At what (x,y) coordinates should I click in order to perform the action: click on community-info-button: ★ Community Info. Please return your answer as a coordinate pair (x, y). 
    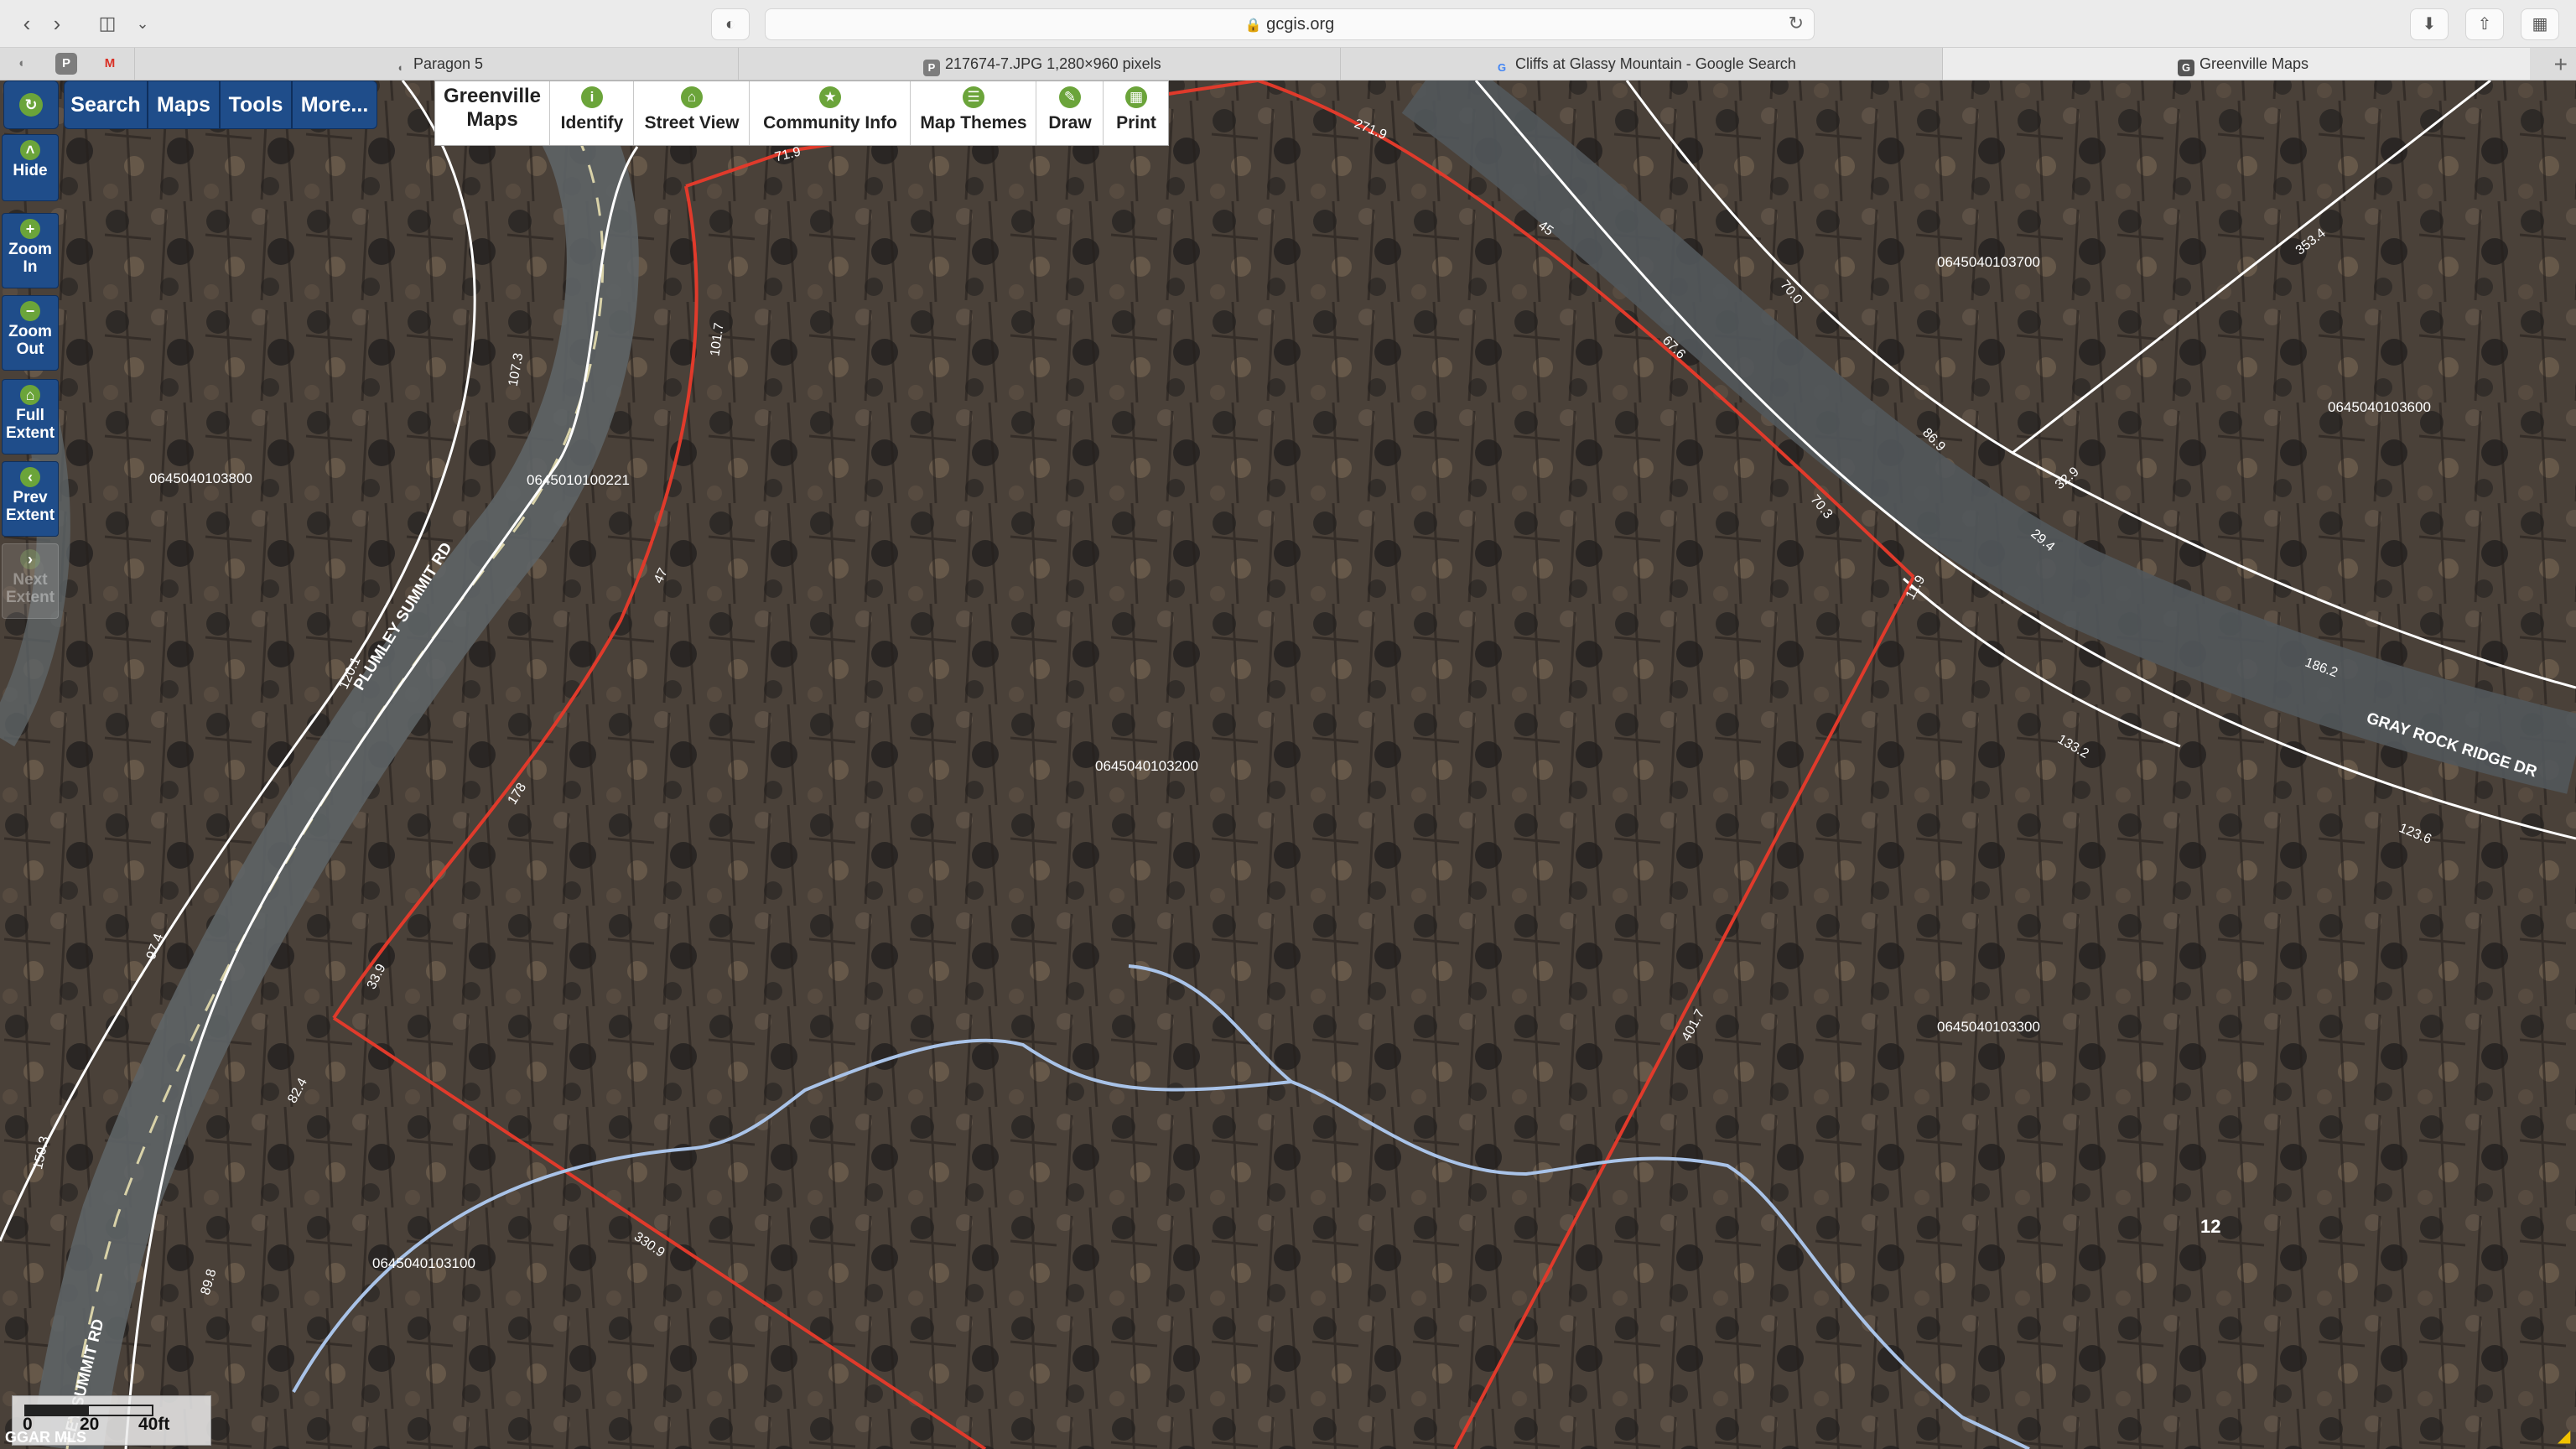
    Looking at the image, I should click on (830, 113).